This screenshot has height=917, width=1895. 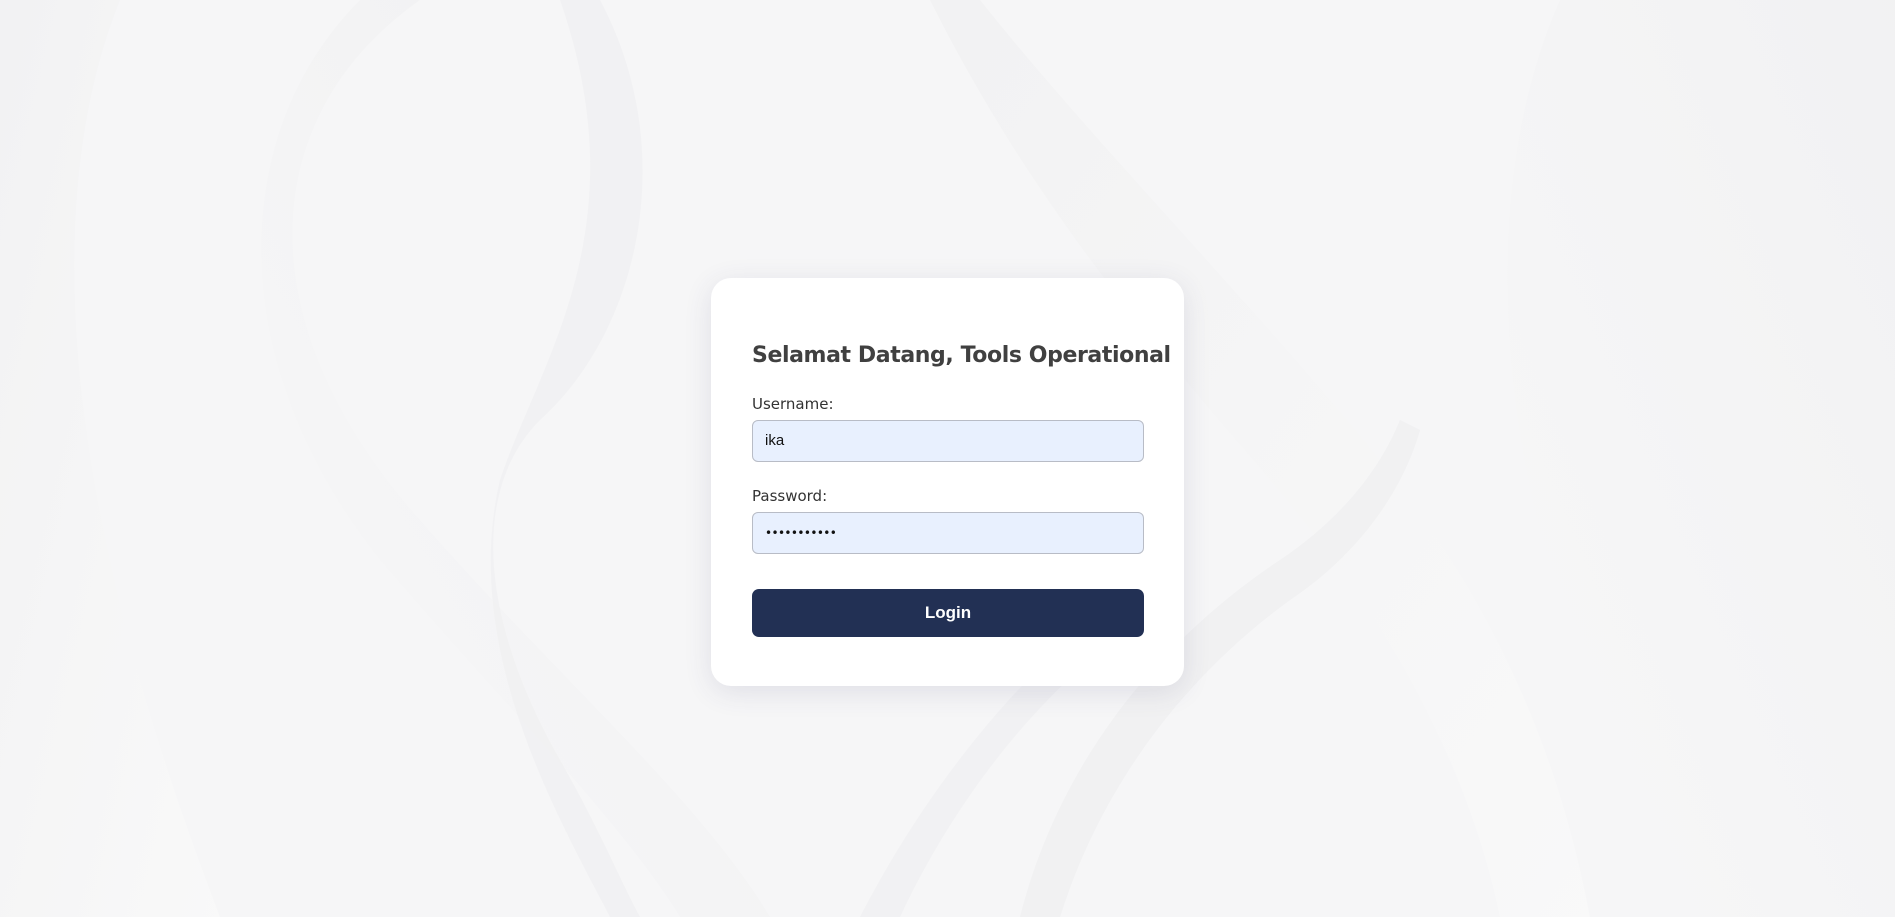 What do you see at coordinates (948, 440) in the screenshot?
I see `username-field: ika` at bounding box center [948, 440].